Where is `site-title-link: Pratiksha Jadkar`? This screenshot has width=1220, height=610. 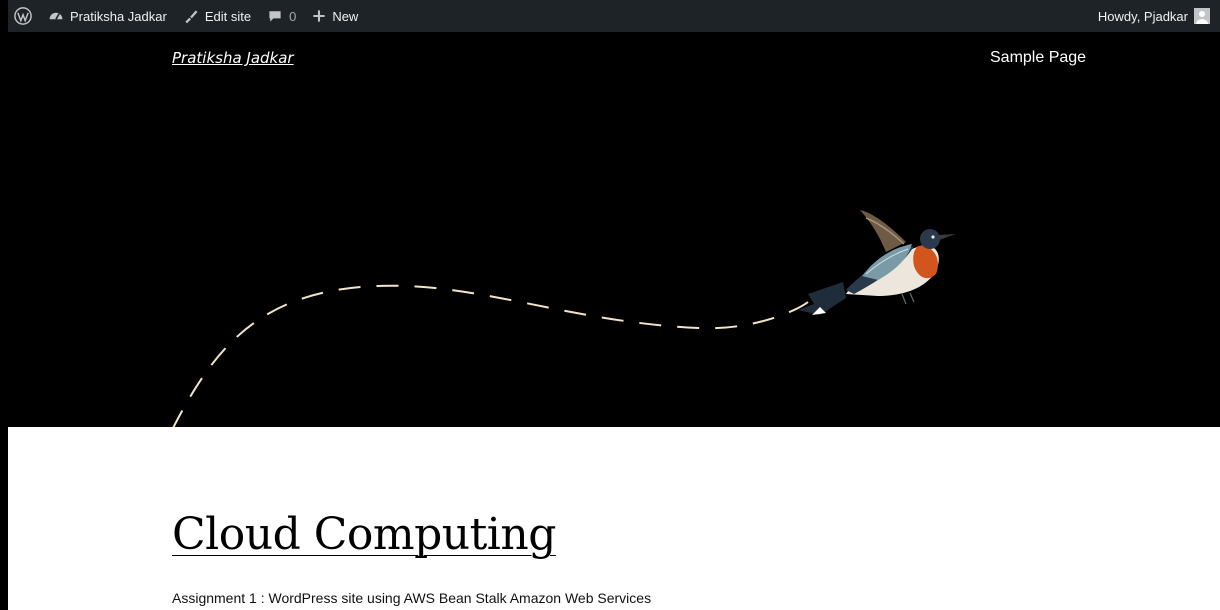 site-title-link: Pratiksha Jadkar is located at coordinates (233, 58).